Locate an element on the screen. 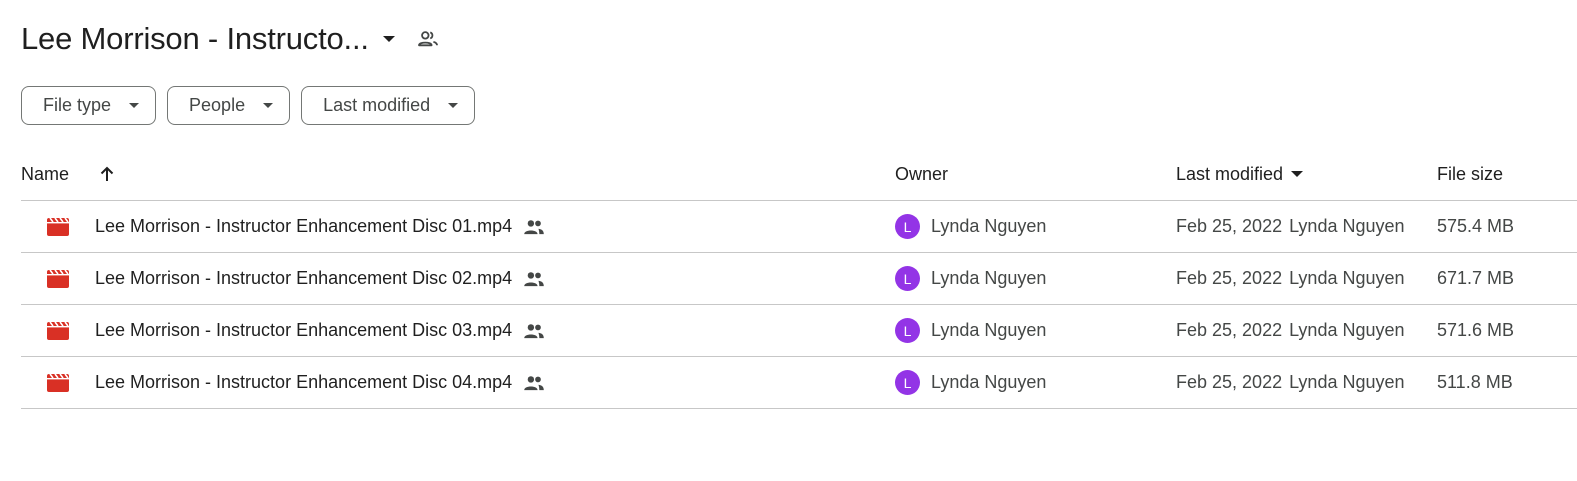 Image resolution: width=1577 pixels, height=481 pixels. file-size: 571.6 MB is located at coordinates (1476, 330).